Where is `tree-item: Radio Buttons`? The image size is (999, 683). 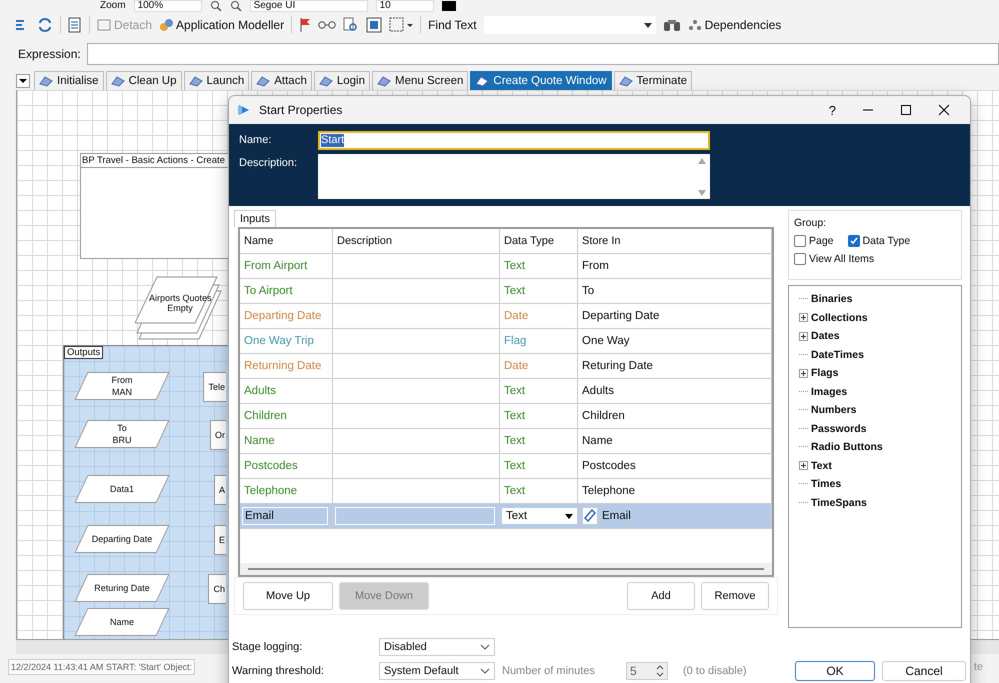 tree-item: Radio Buttons is located at coordinates (847, 447).